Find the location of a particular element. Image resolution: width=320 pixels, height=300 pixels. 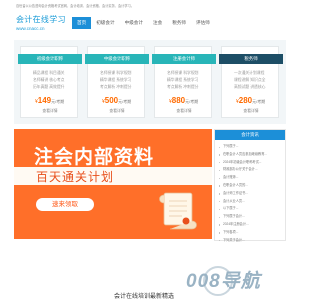

card-title: 税务师 is located at coordinates (251, 59).